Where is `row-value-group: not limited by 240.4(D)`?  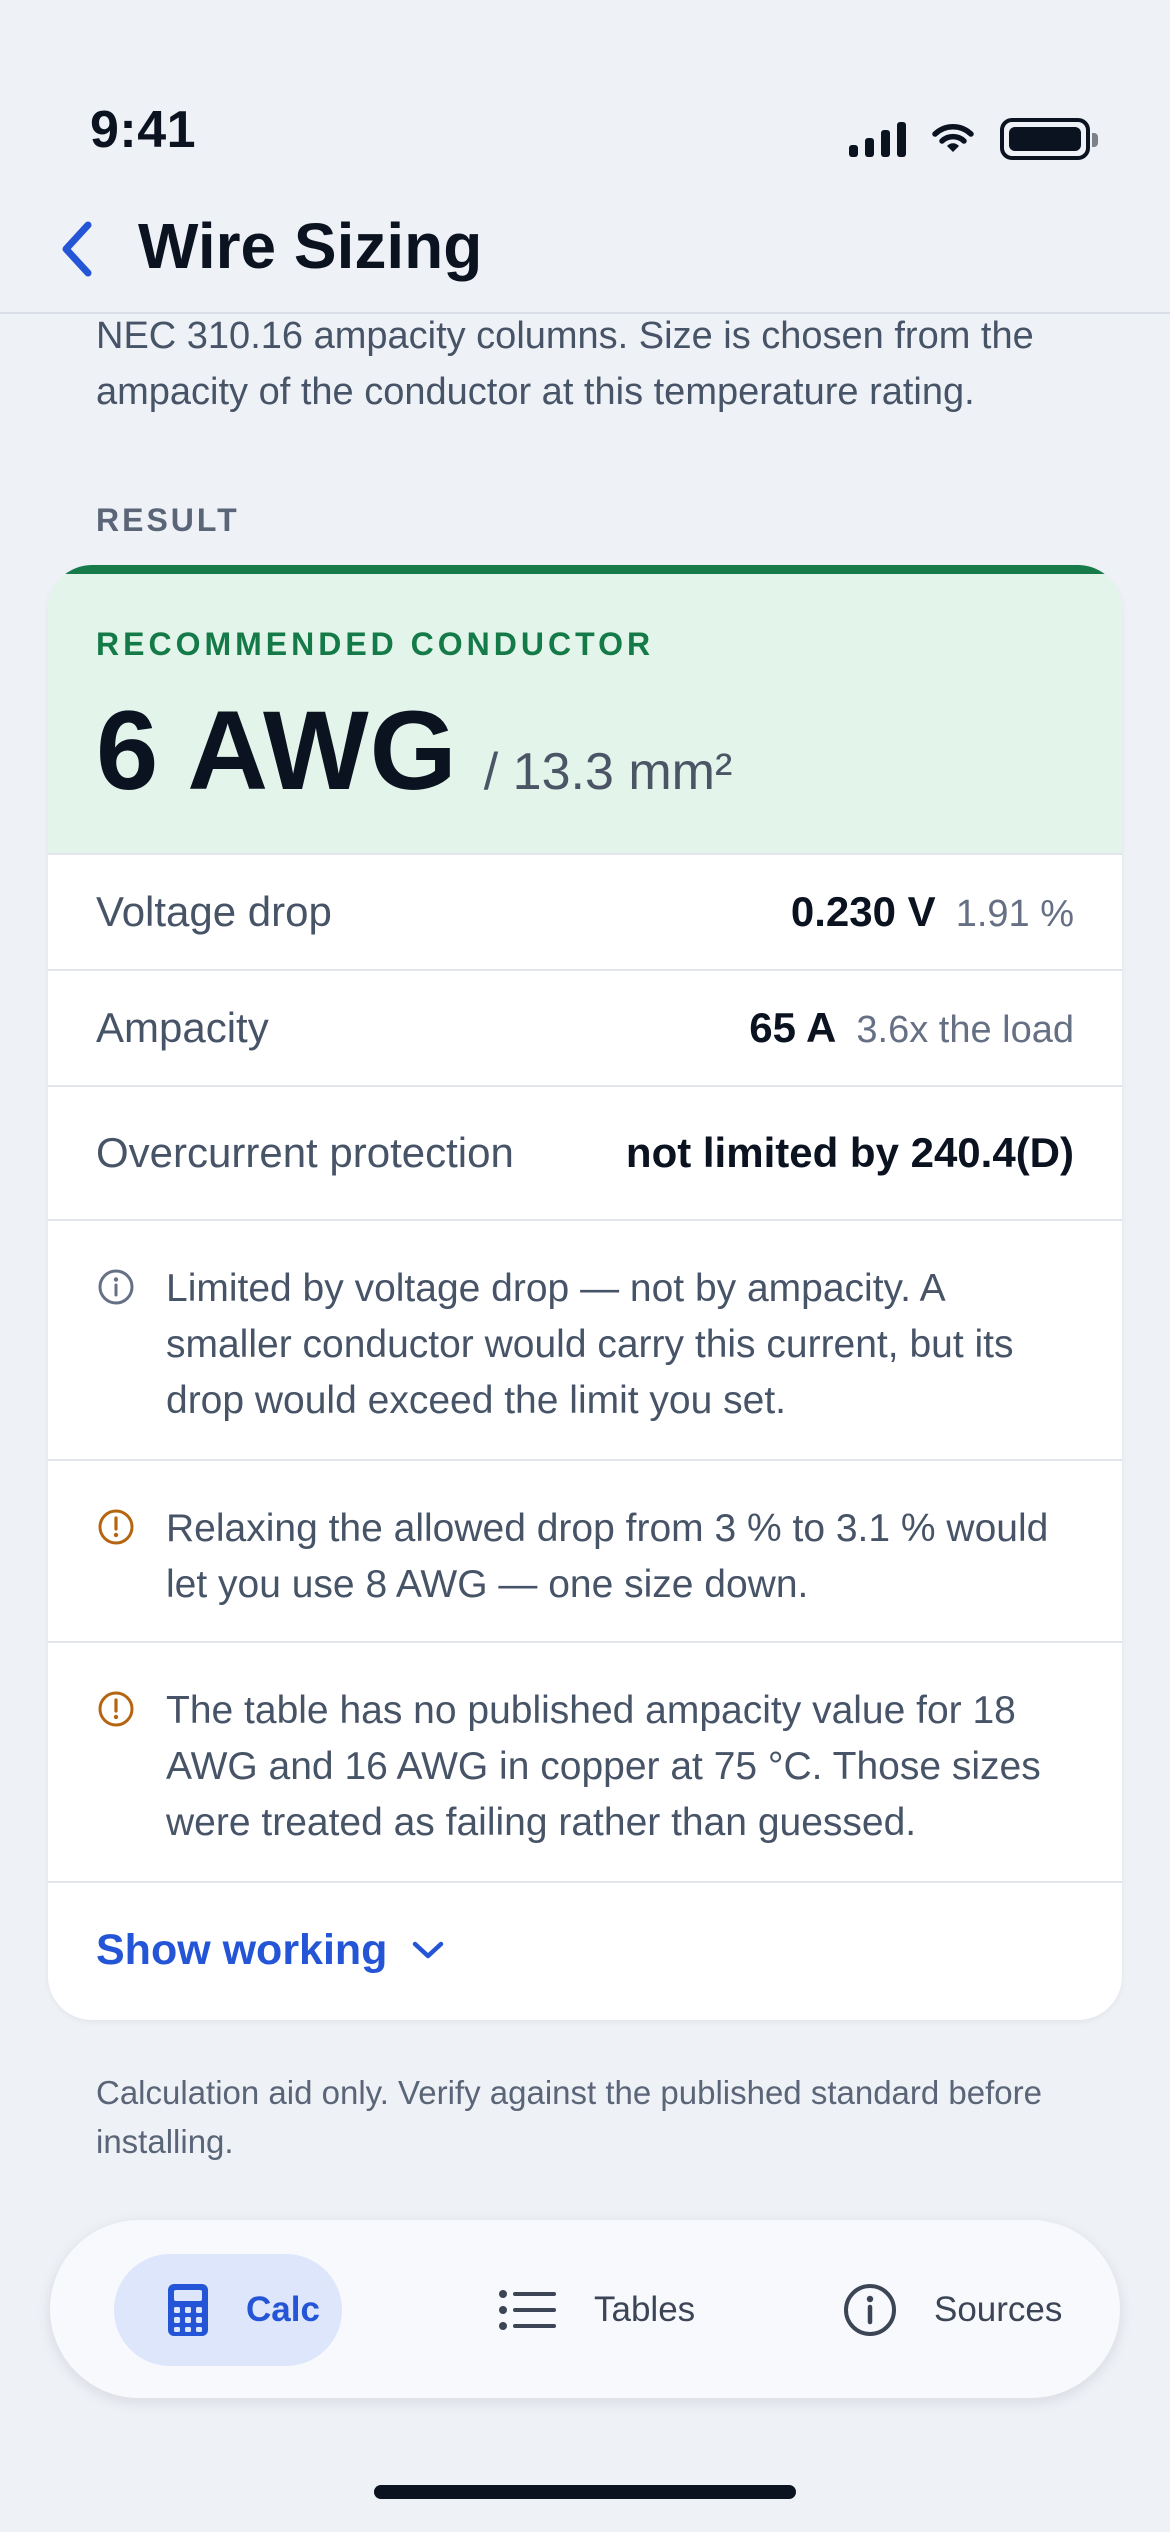 row-value-group: not limited by 240.4(D) is located at coordinates (850, 1153).